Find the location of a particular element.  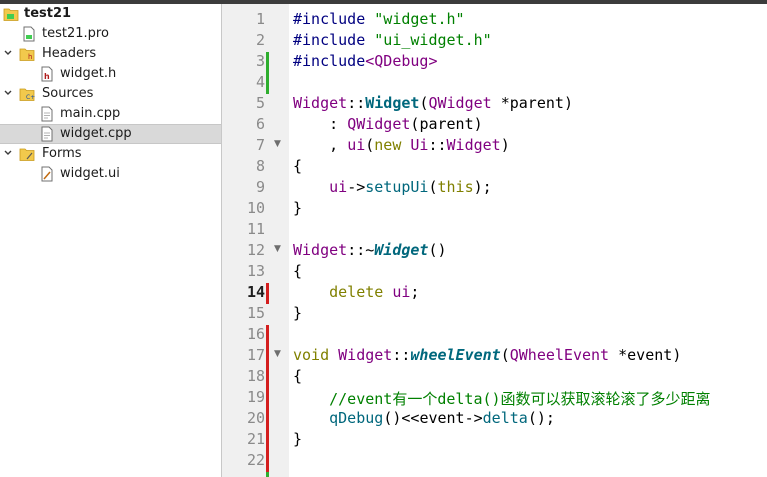

punctuation: () is located at coordinates (437, 250).